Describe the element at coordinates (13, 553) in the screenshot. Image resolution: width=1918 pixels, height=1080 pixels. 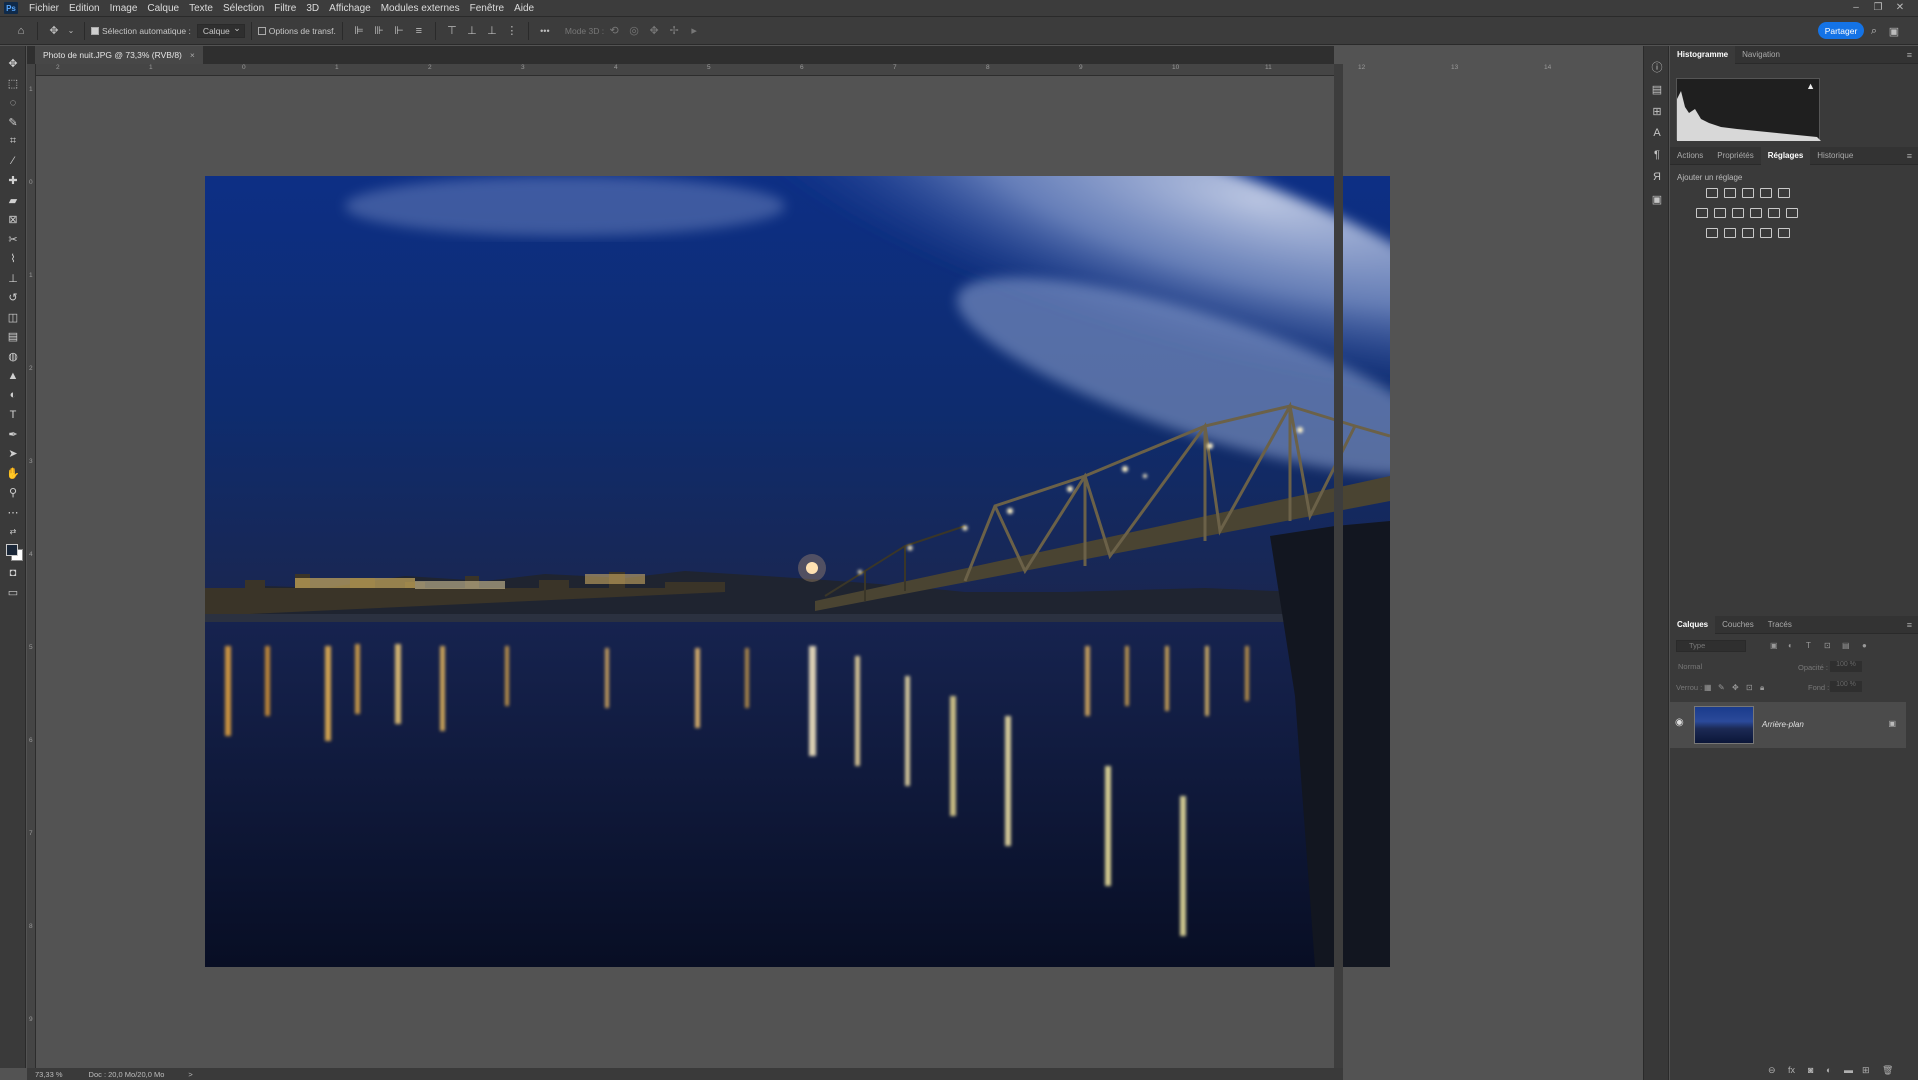
I see `color-swatches` at that location.